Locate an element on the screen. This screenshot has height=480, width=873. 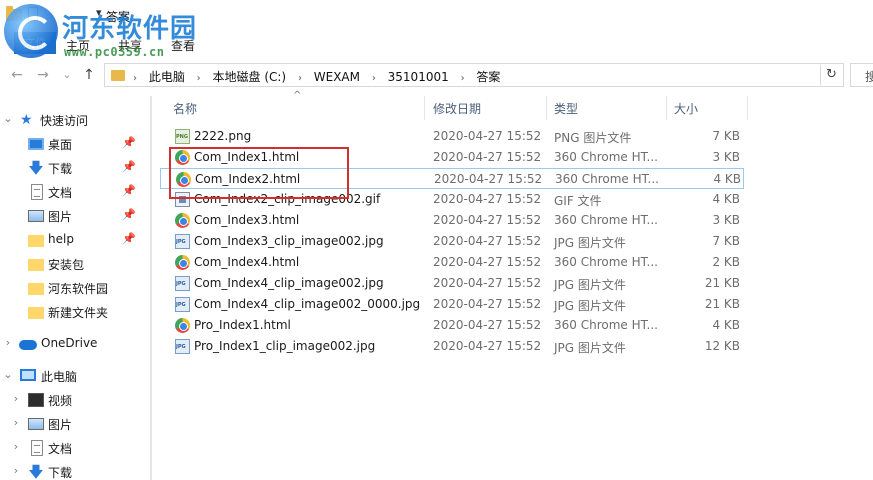
refresh-button: ↻ is located at coordinates (831, 75).